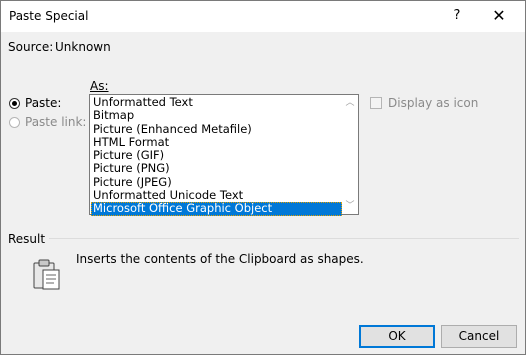 This screenshot has height=355, width=526. I want to click on format-list-item: Unformatted Text, so click(216, 102).